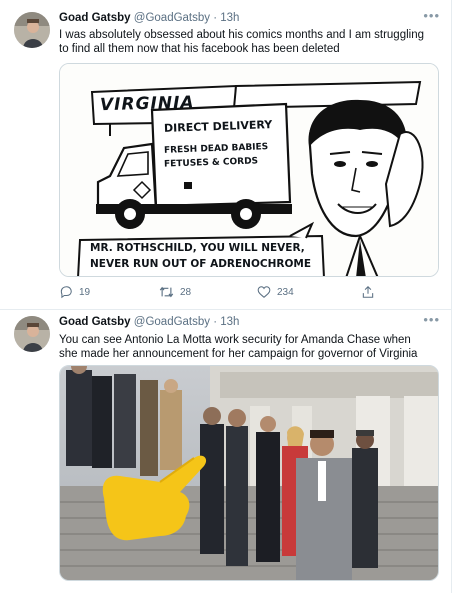  Describe the element at coordinates (66, 292) in the screenshot. I see `reply-icon` at that location.